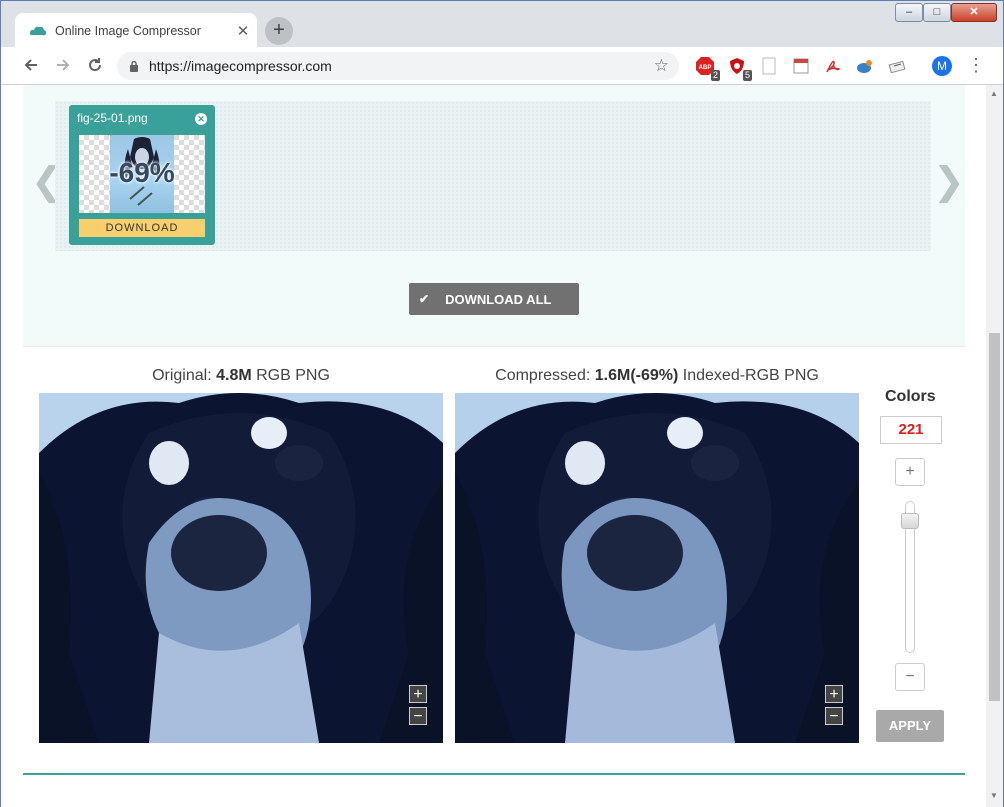  I want to click on footer-accent-line, so click(494, 774).